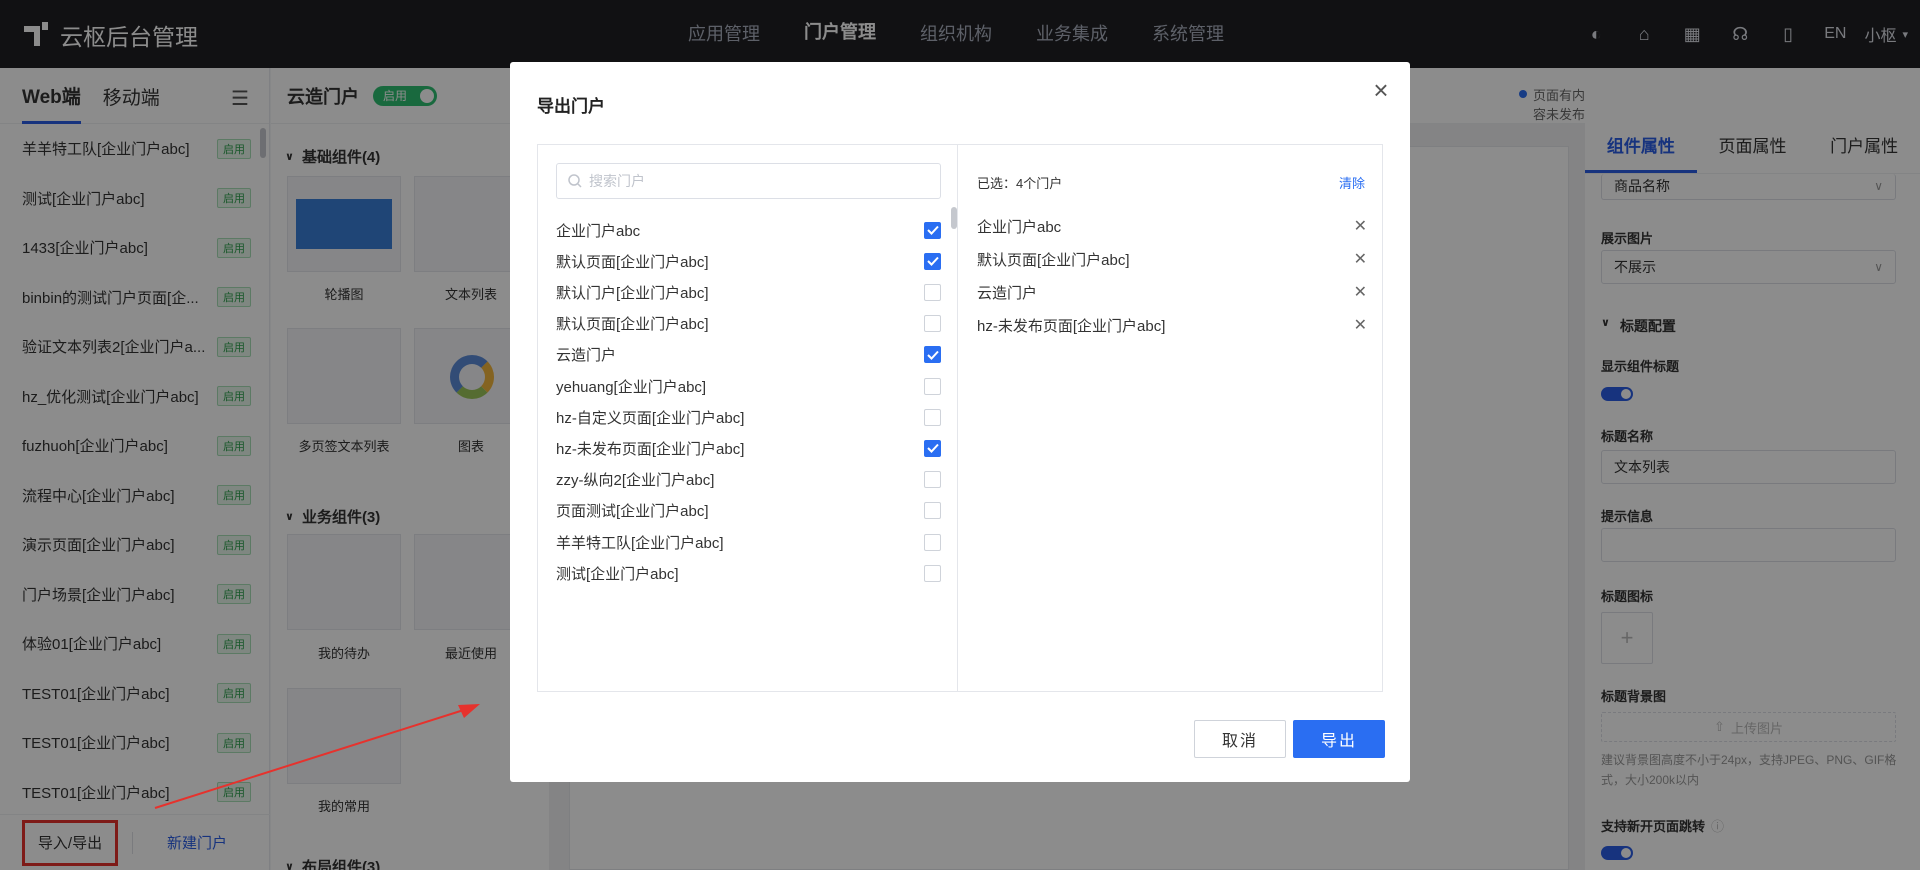 This screenshot has height=870, width=1920. What do you see at coordinates (748, 386) in the screenshot?
I see `portal-option: yehuang[企业门户abc]` at bounding box center [748, 386].